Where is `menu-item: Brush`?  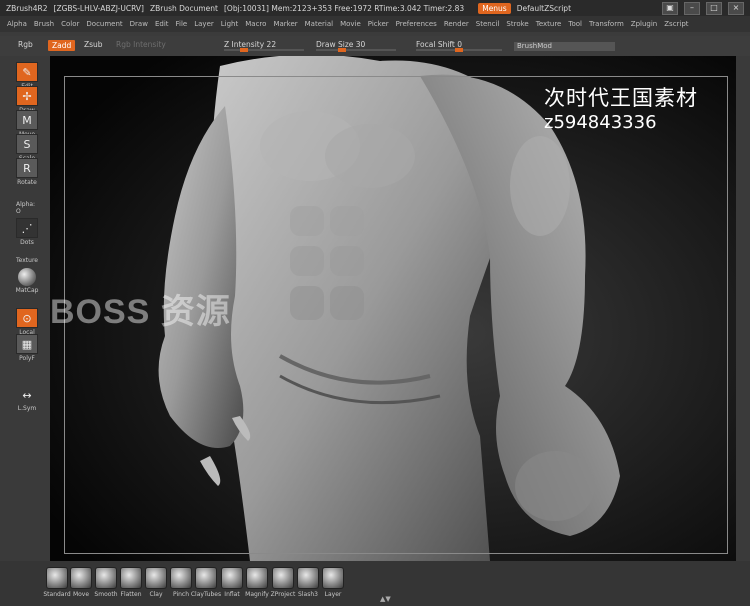 menu-item: Brush is located at coordinates (44, 24).